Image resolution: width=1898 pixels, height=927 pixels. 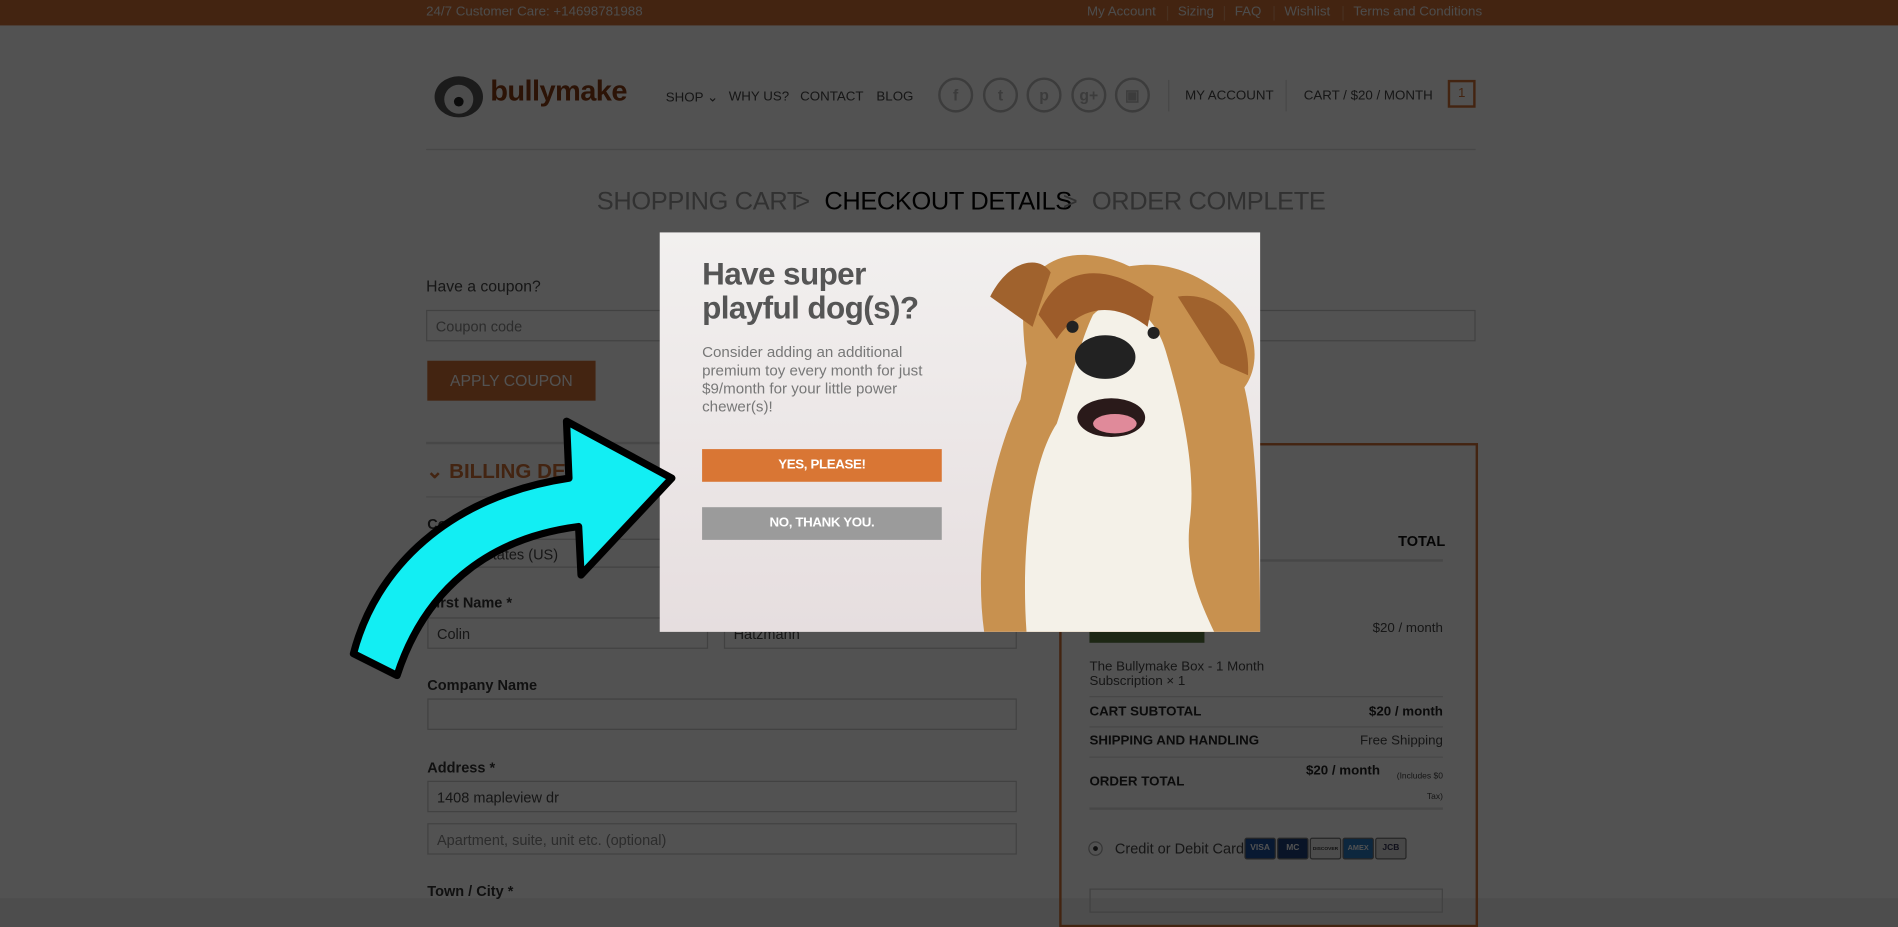 What do you see at coordinates (483, 286) in the screenshot?
I see `coupon-prompt: Have a coupon?` at bounding box center [483, 286].